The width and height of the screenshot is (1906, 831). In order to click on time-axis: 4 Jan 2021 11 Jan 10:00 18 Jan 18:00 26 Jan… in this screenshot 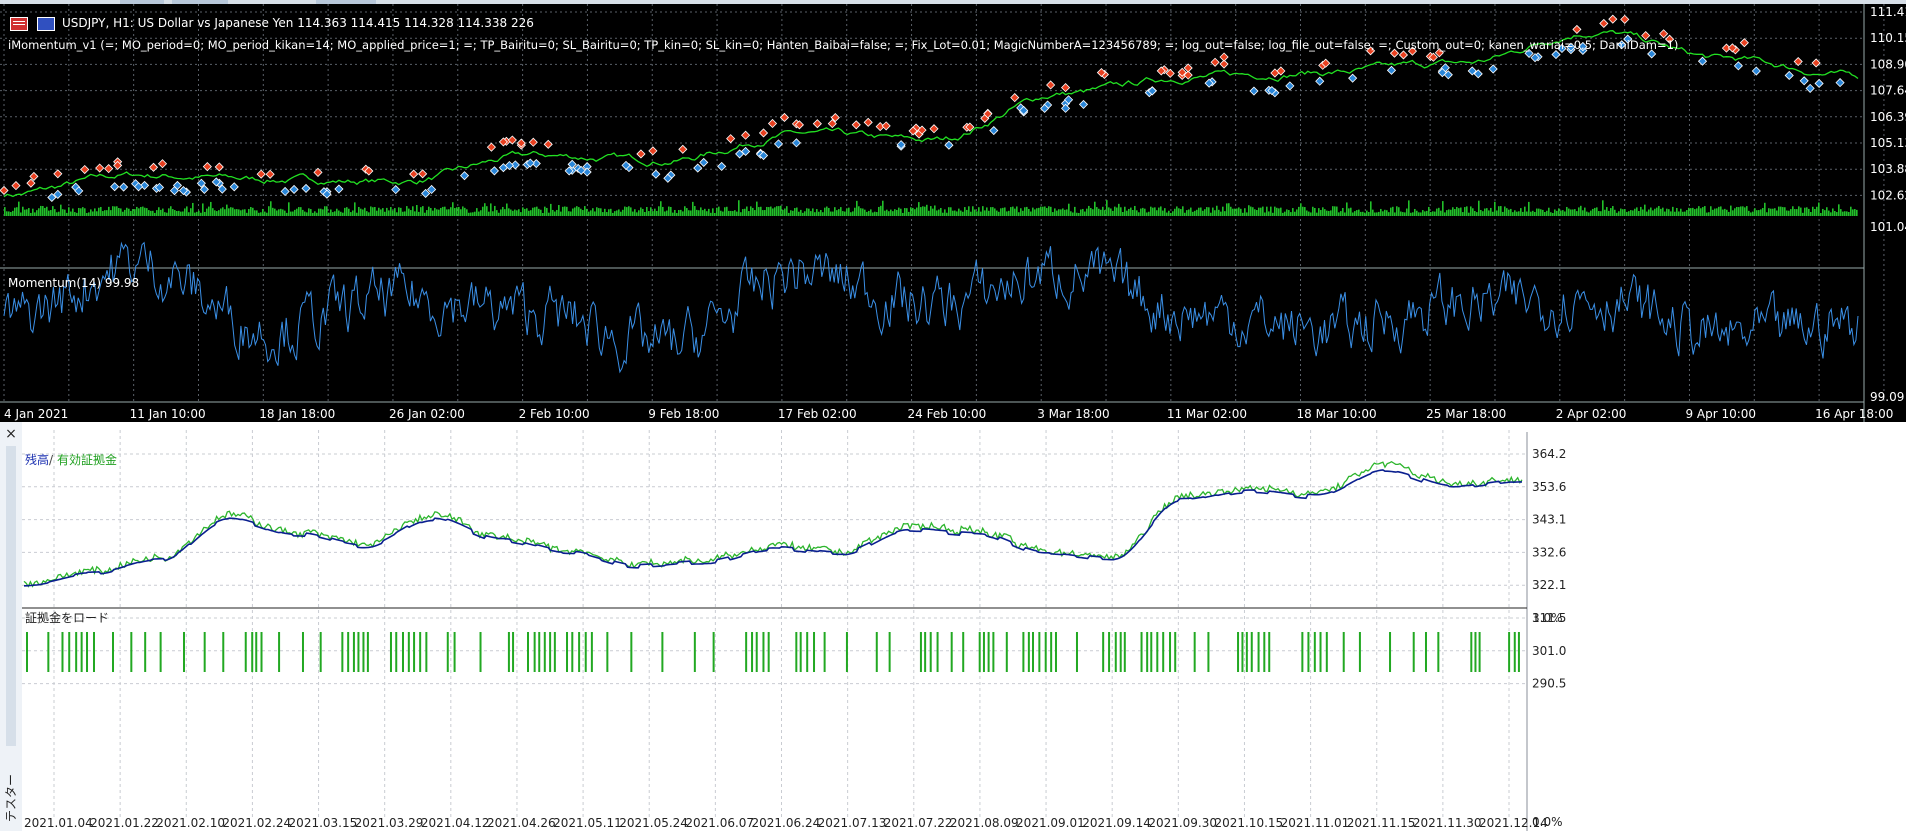, I will do `click(948, 414)`.